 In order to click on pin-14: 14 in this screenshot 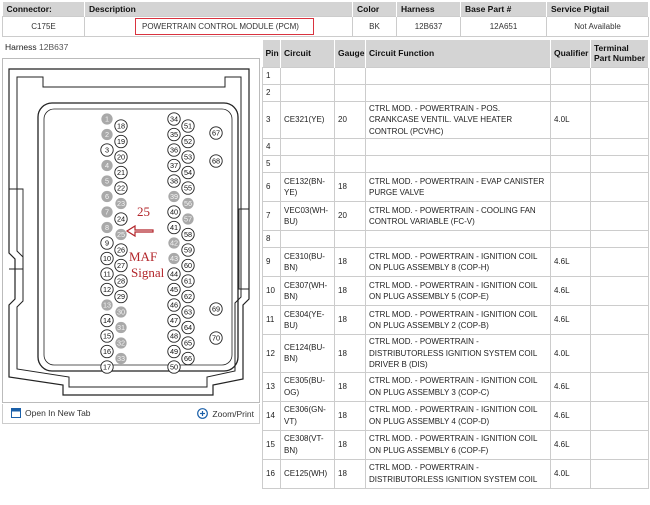, I will do `click(107, 320)`.